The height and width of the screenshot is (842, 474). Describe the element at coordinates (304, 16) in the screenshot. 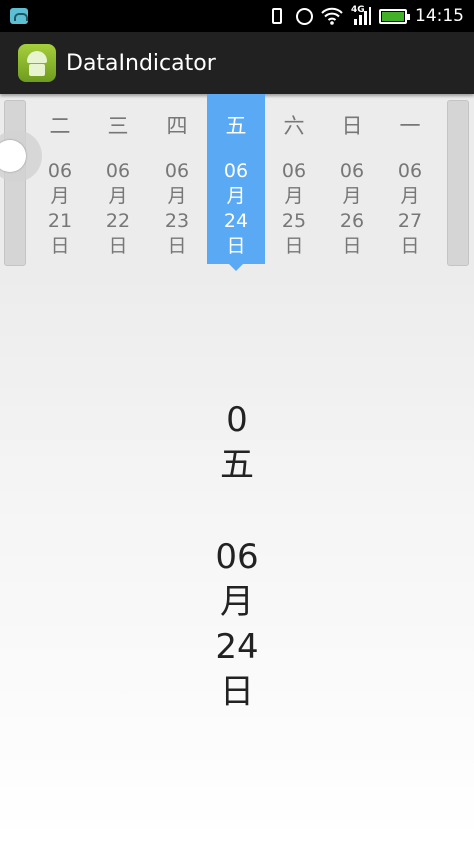

I see `alarm-icon` at that location.